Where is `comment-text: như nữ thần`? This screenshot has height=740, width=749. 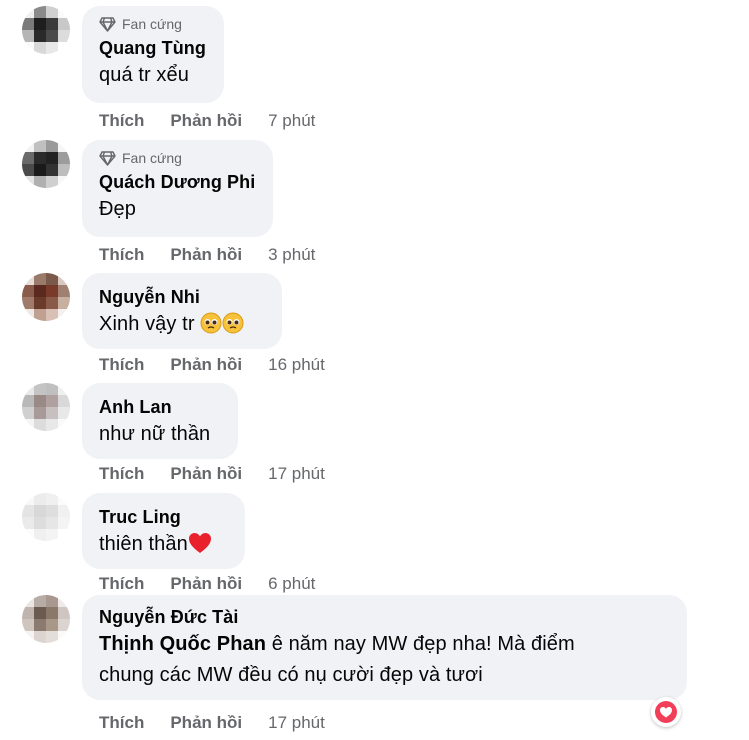 comment-text: như nữ thần is located at coordinates (155, 434).